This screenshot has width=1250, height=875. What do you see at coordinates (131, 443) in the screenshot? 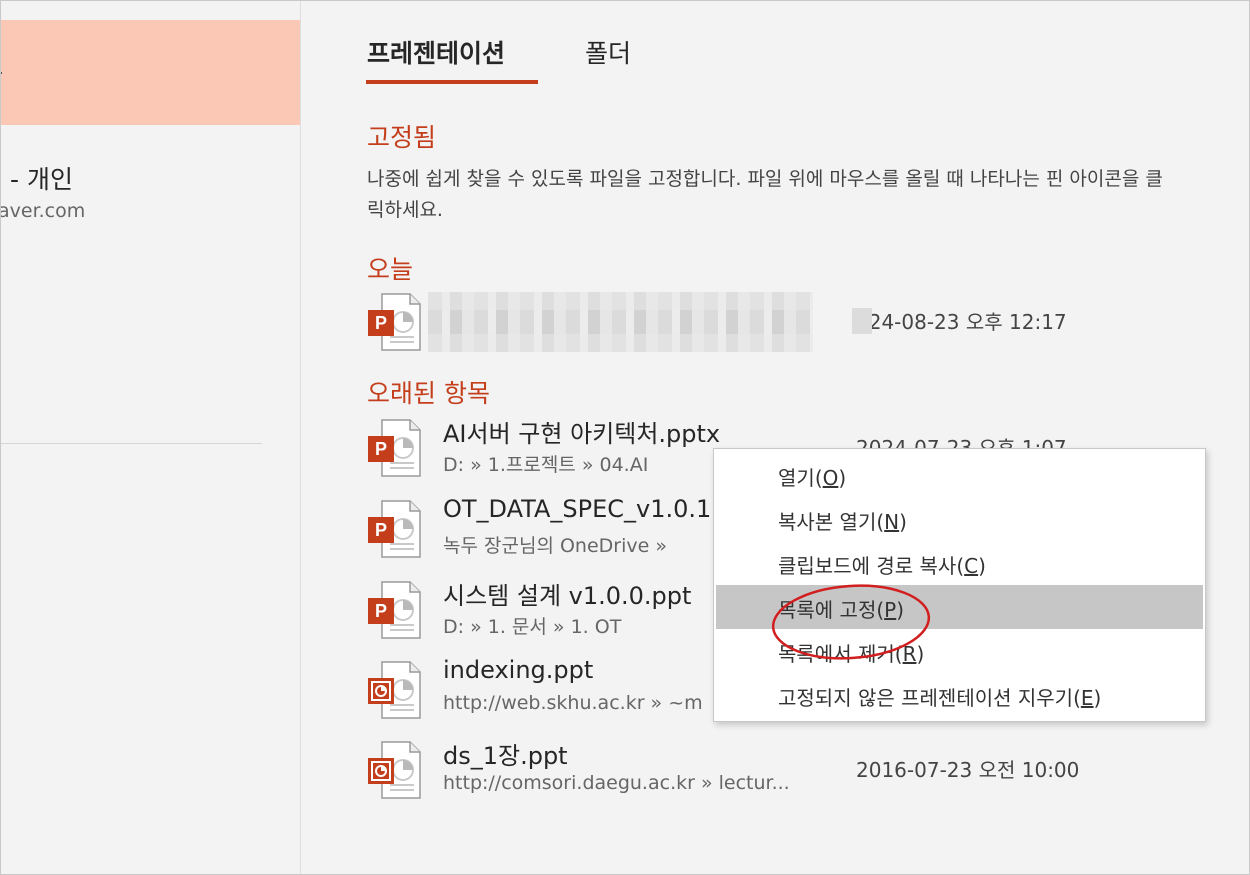
I see `left-divider` at bounding box center [131, 443].